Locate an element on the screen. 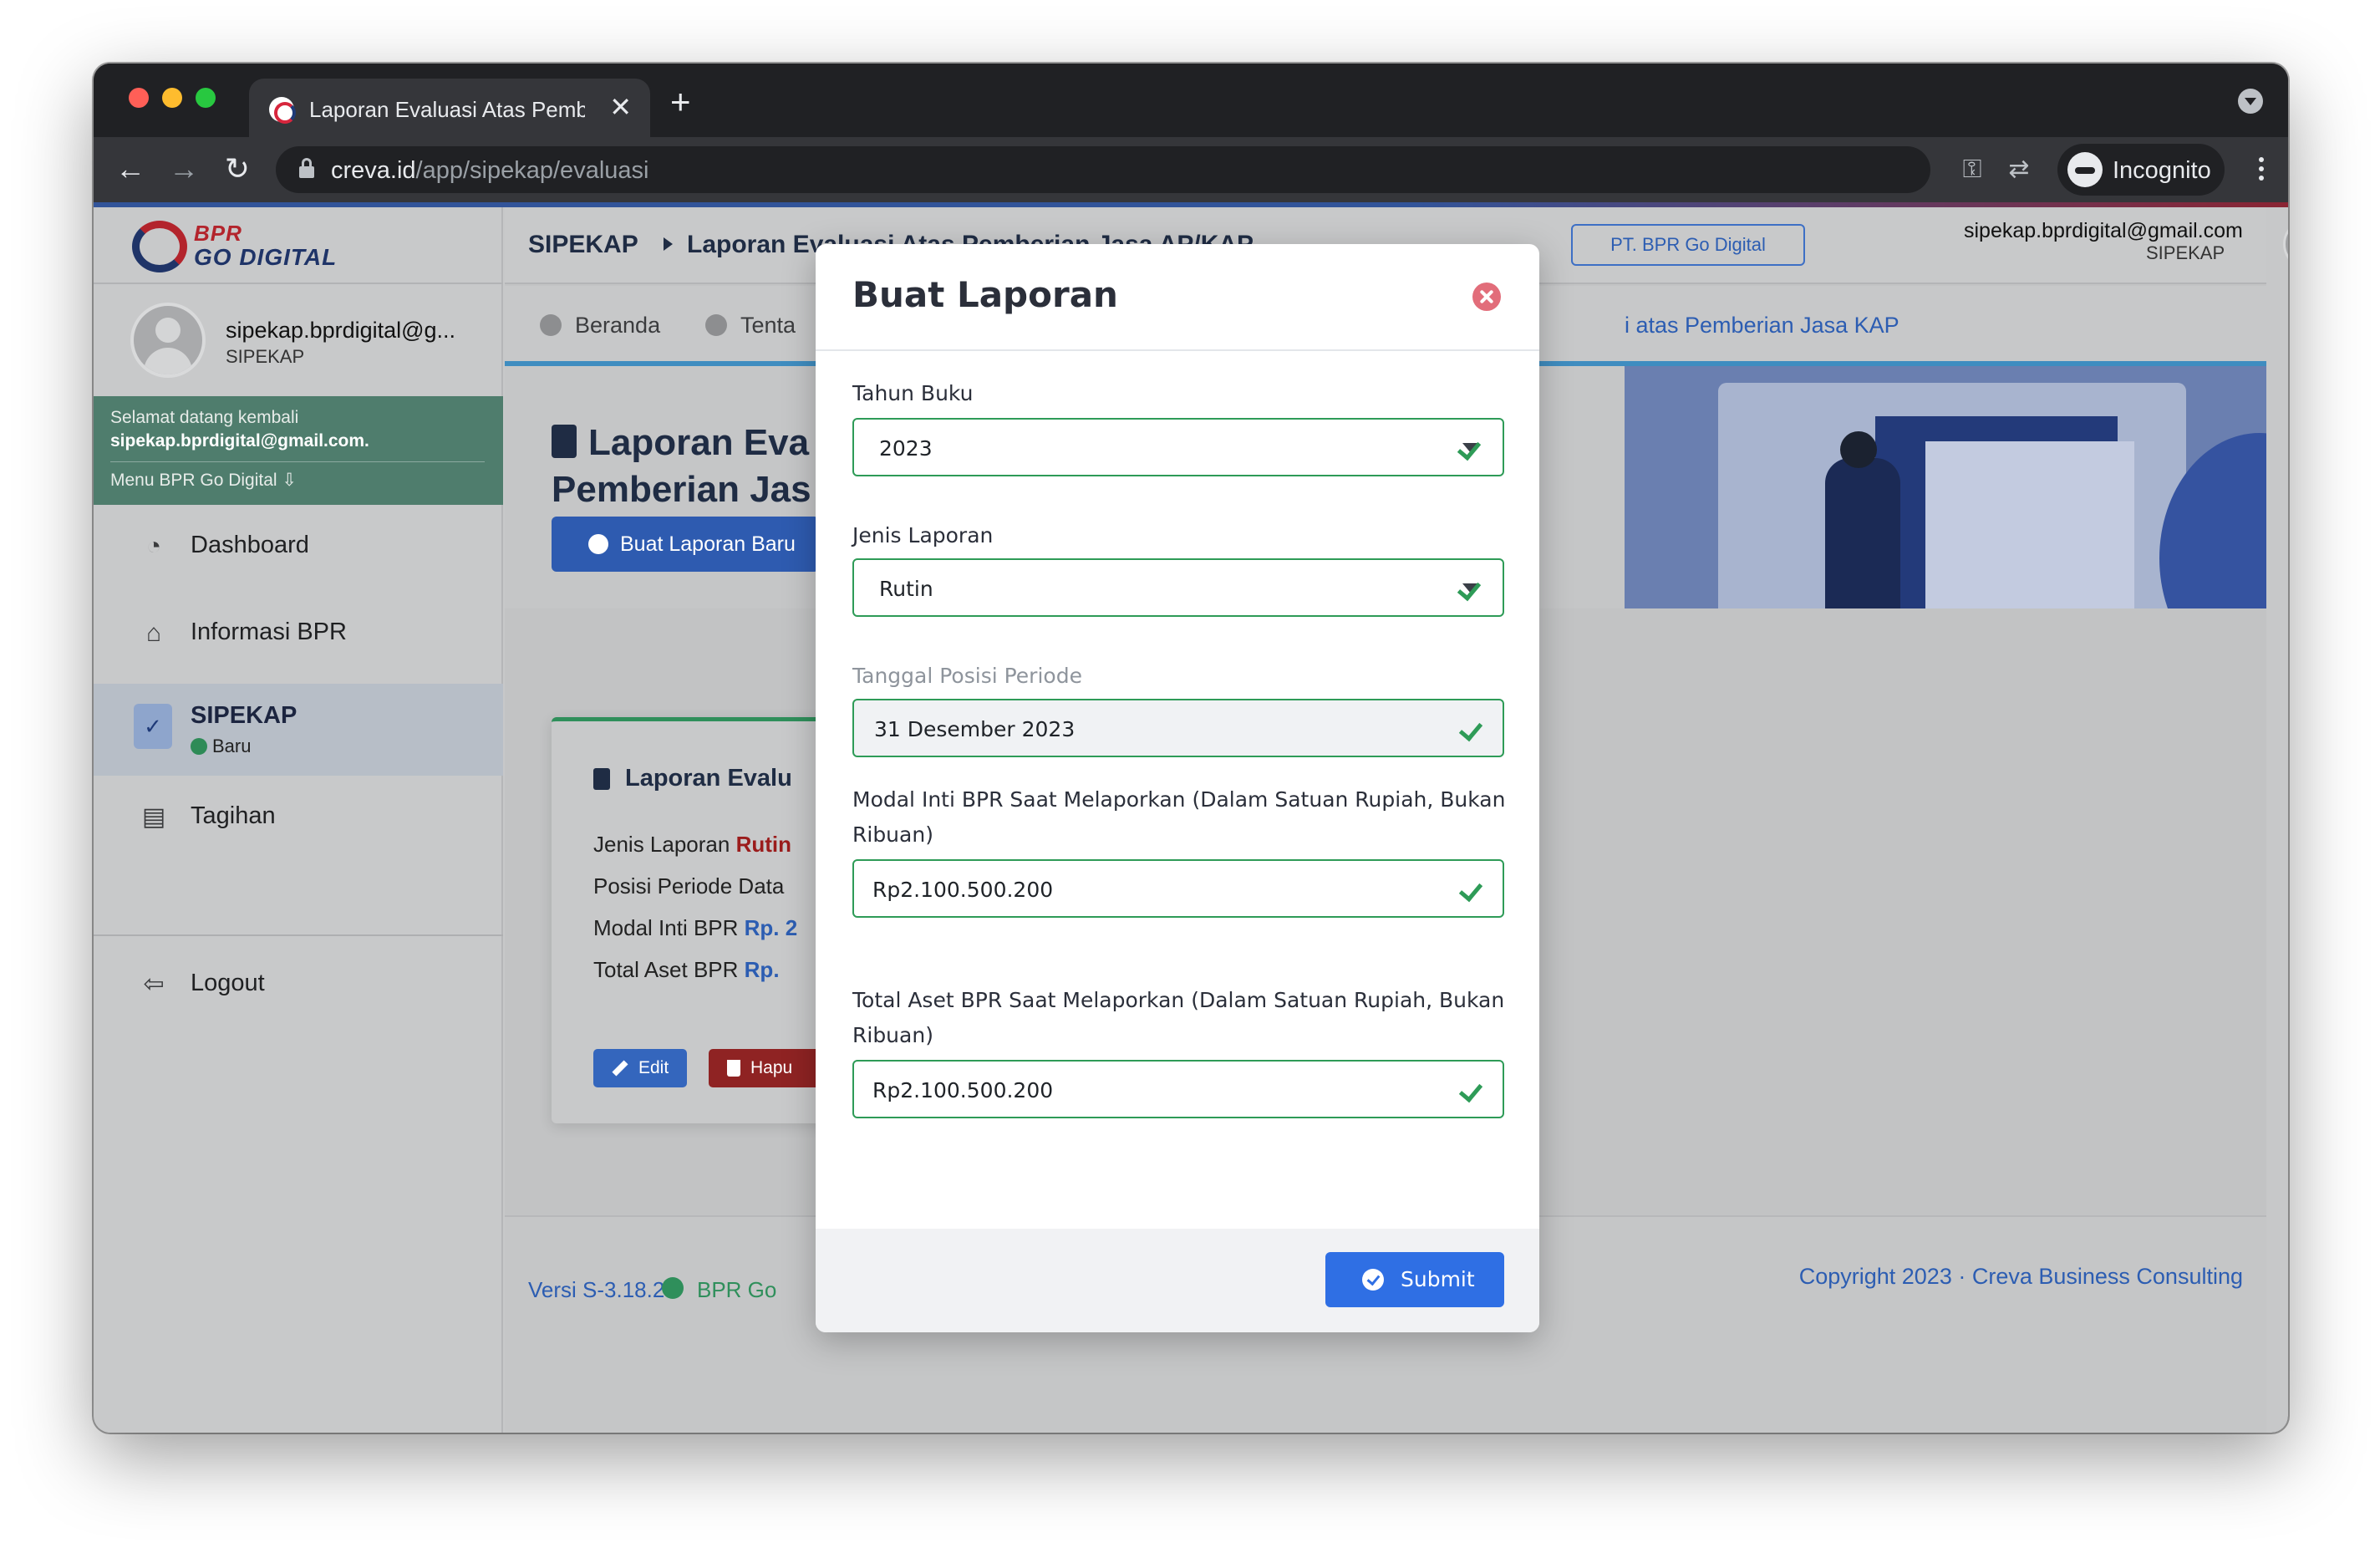 The image size is (2380, 1558). edit-button: Edit is located at coordinates (640, 1068).